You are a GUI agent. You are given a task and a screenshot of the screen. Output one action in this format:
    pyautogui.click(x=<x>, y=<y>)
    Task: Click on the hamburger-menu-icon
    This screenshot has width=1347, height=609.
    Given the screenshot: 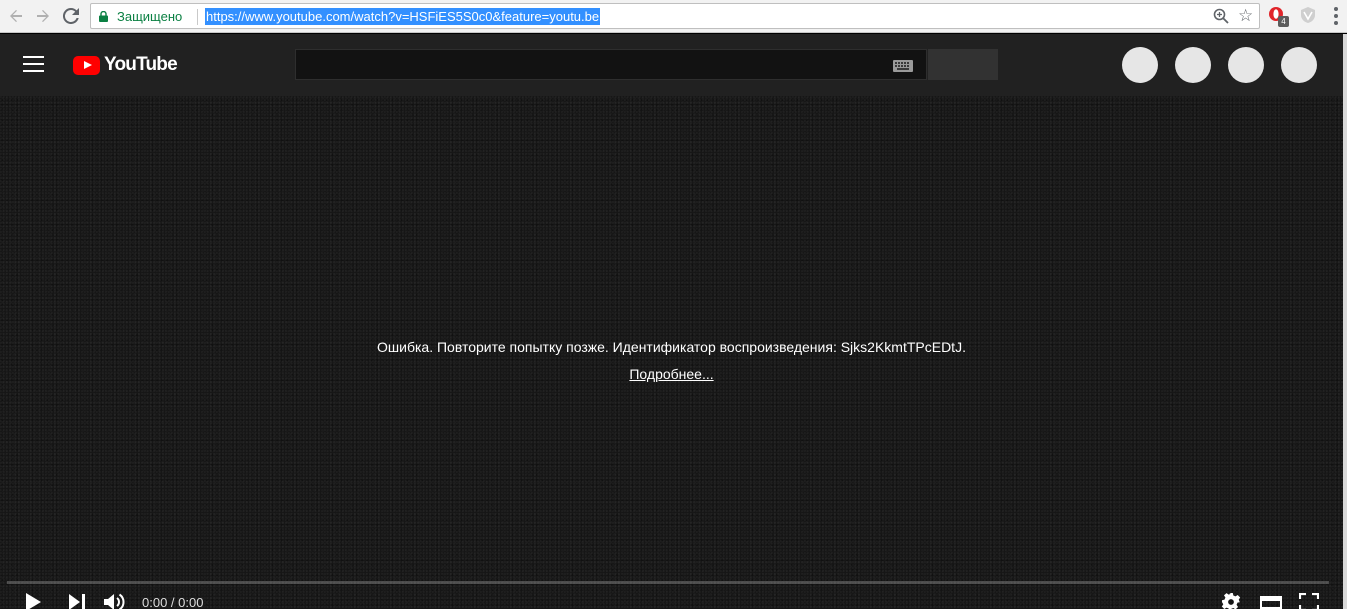 What is the action you would take?
    pyautogui.click(x=33, y=64)
    